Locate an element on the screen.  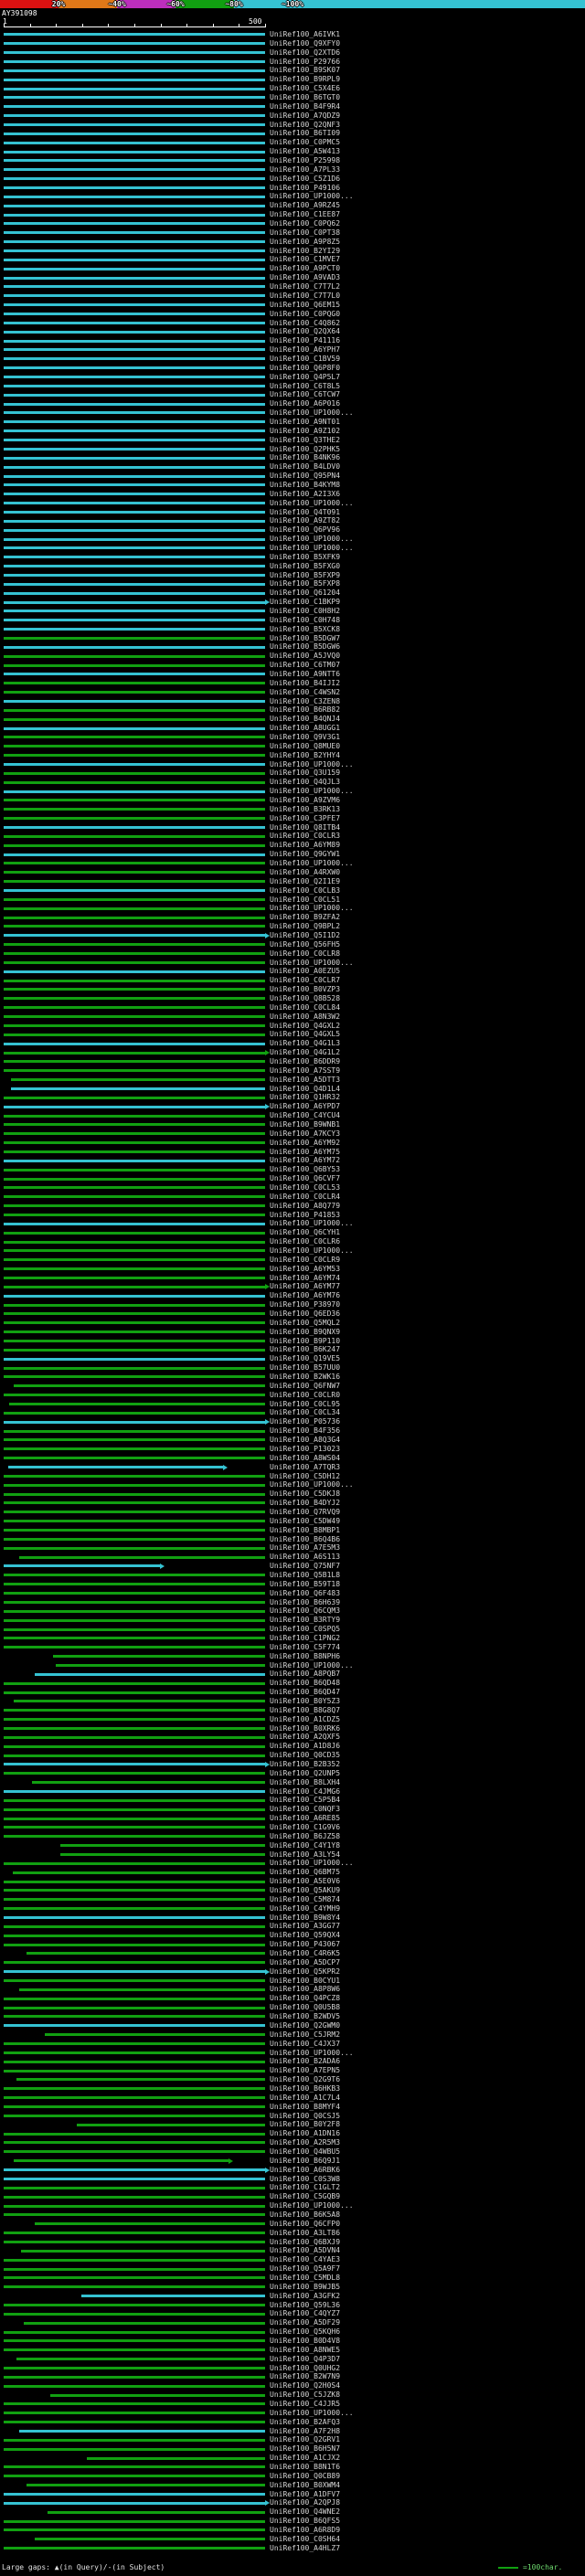
hit-id-link: UniRef100_B6Q9J1 is located at coordinates (305, 2161).